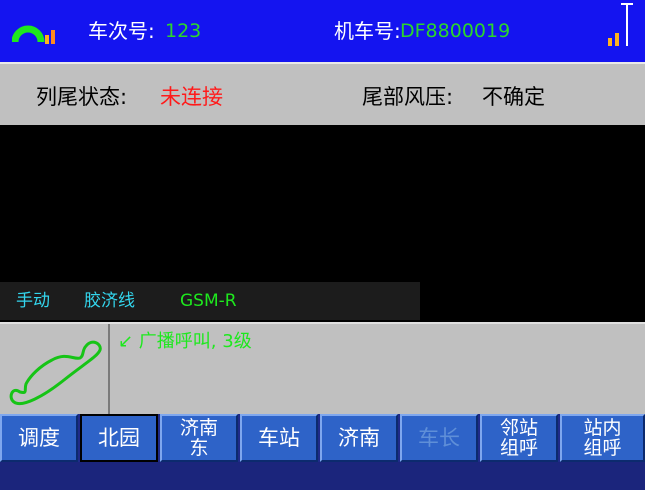 The width and height of the screenshot is (645, 490). What do you see at coordinates (322, 476) in the screenshot?
I see `bottom-strip` at bounding box center [322, 476].